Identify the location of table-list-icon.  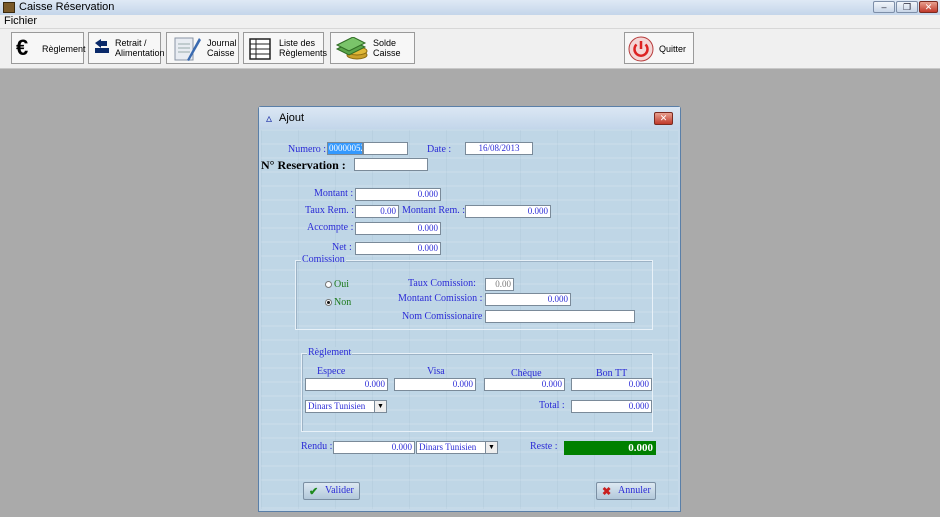
(260, 50).